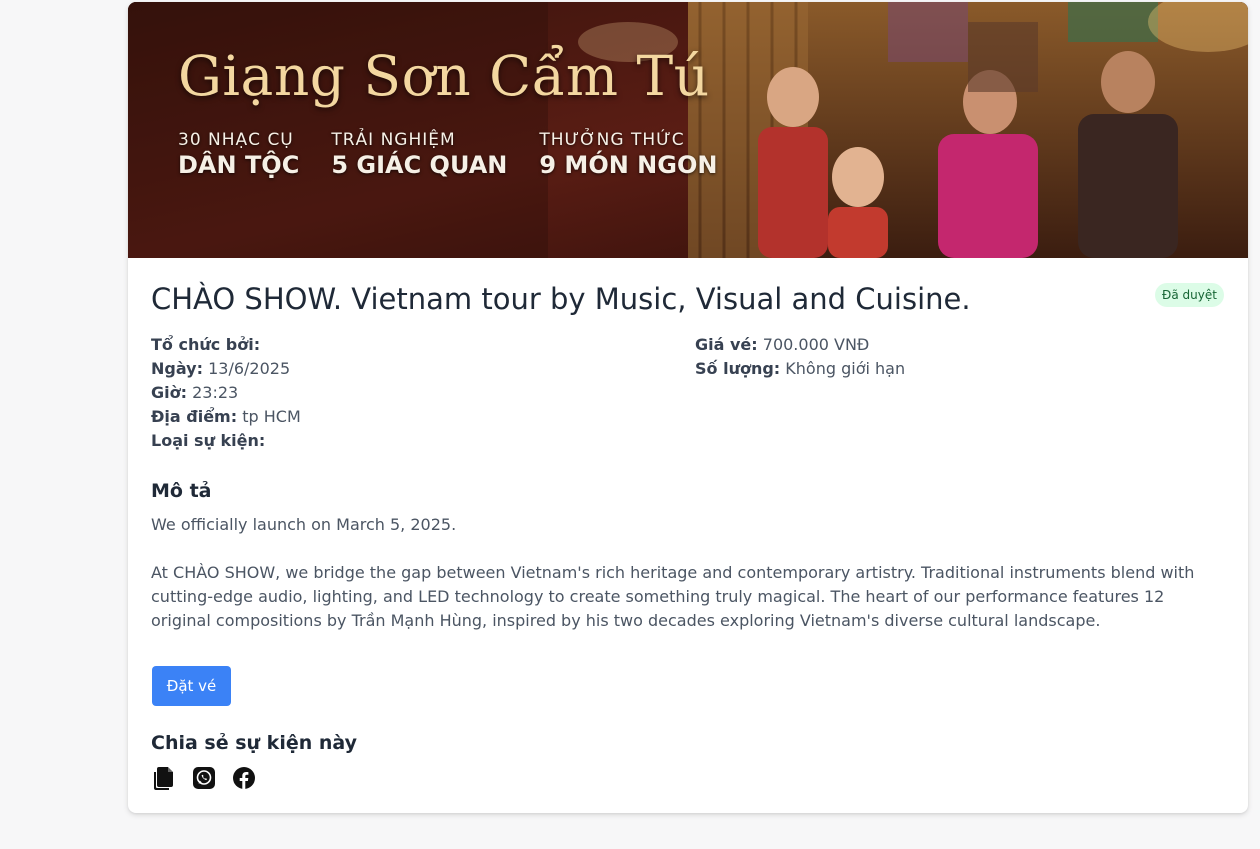 This screenshot has width=1260, height=849. Describe the element at coordinates (181, 491) in the screenshot. I see `description-heading: Mô tả` at that location.